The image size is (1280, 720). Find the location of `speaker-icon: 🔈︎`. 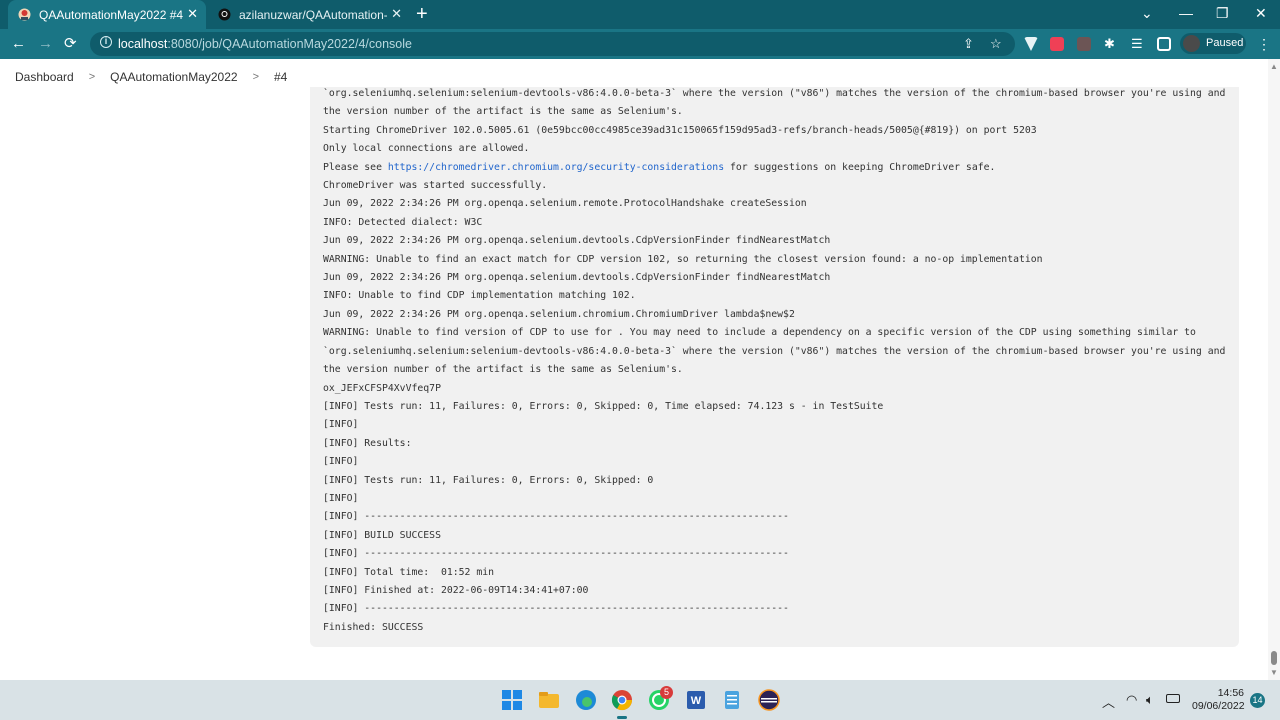

speaker-icon: 🔈︎ is located at coordinates (1150, 700).